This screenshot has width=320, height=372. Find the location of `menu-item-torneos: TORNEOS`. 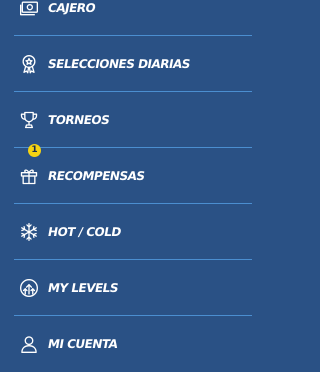

menu-item-torneos: TORNEOS is located at coordinates (133, 120).